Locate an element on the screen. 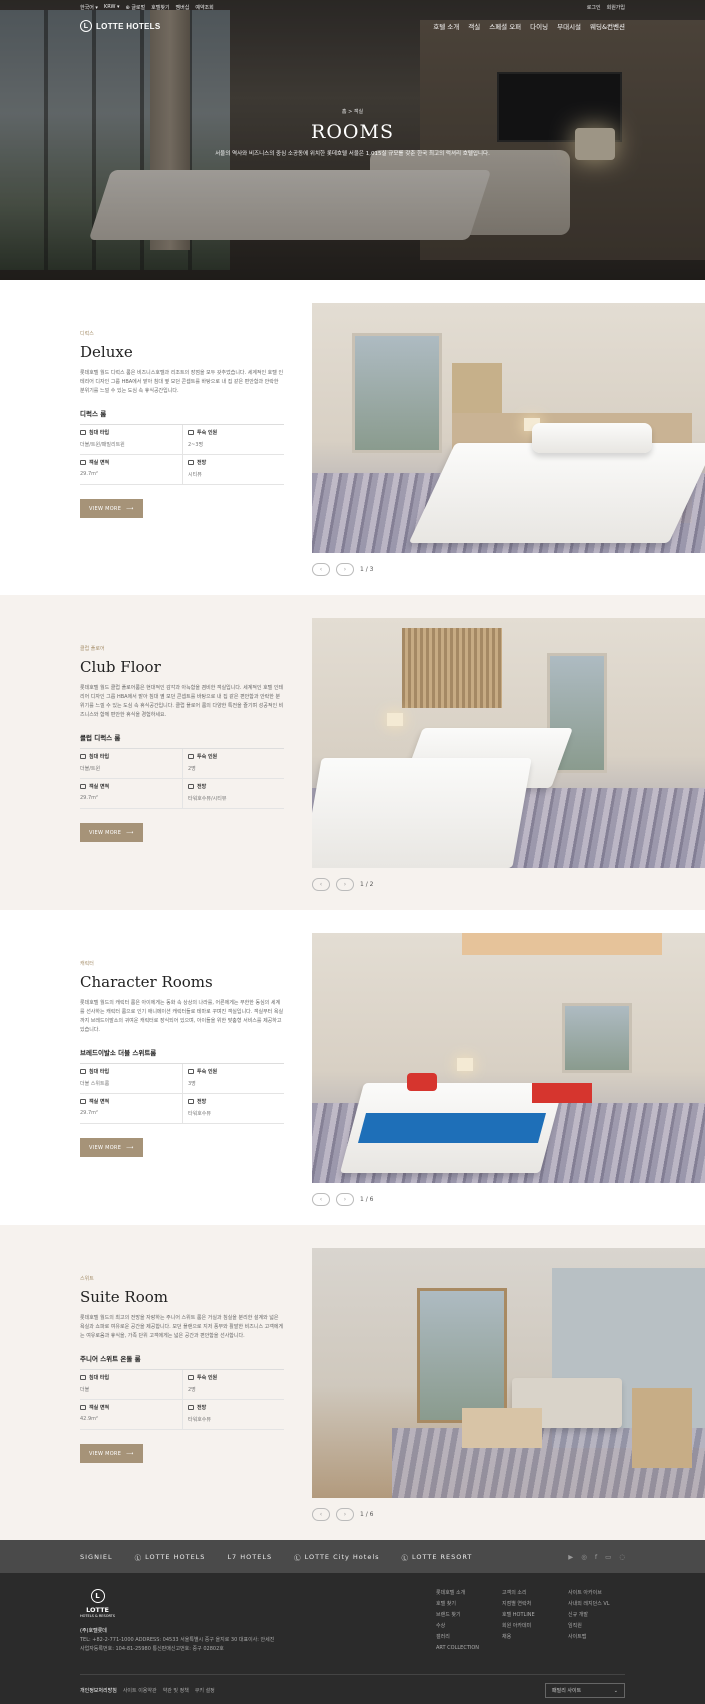 Image resolution: width=705 pixels, height=1704 pixels. footer-logo: L LOTTE HOTELS & RESORTS is located at coordinates (97, 1603).